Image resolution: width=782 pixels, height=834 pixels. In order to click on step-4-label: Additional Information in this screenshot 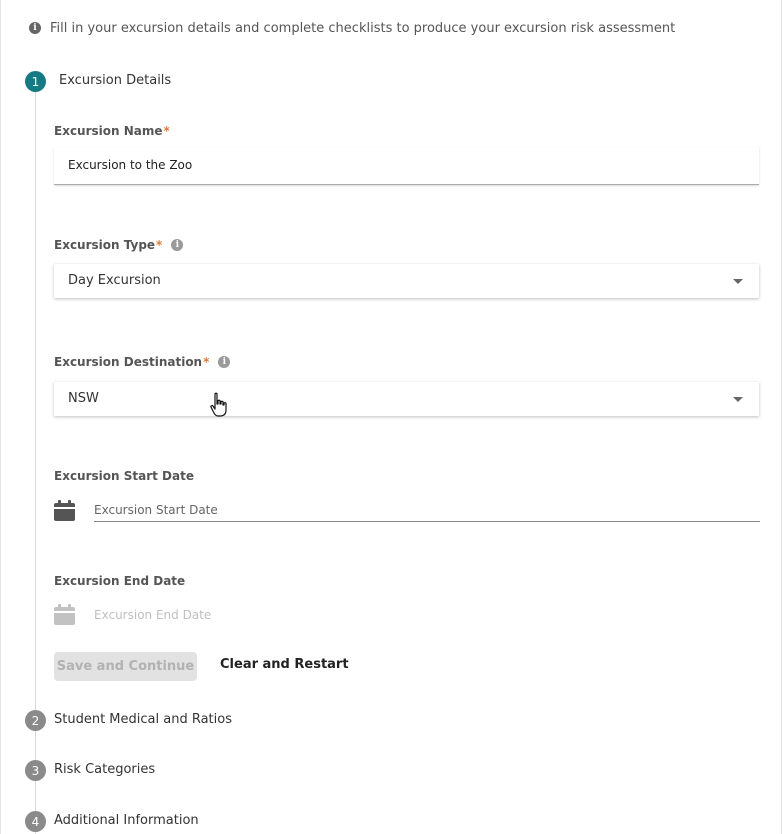, I will do `click(126, 820)`.